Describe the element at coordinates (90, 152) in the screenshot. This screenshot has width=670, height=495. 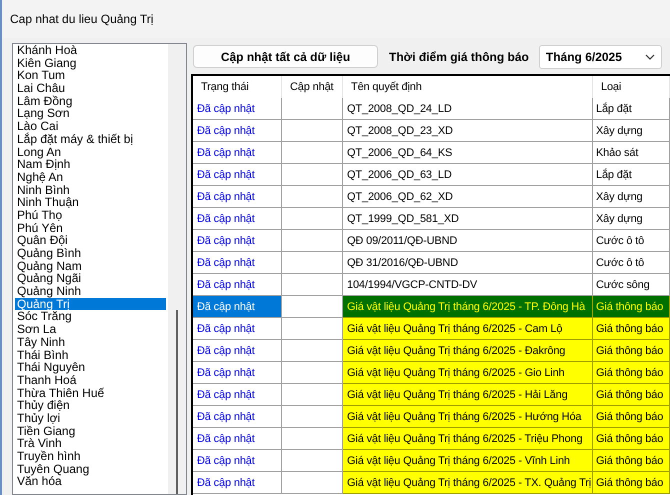
I see `list-item: Long An` at that location.